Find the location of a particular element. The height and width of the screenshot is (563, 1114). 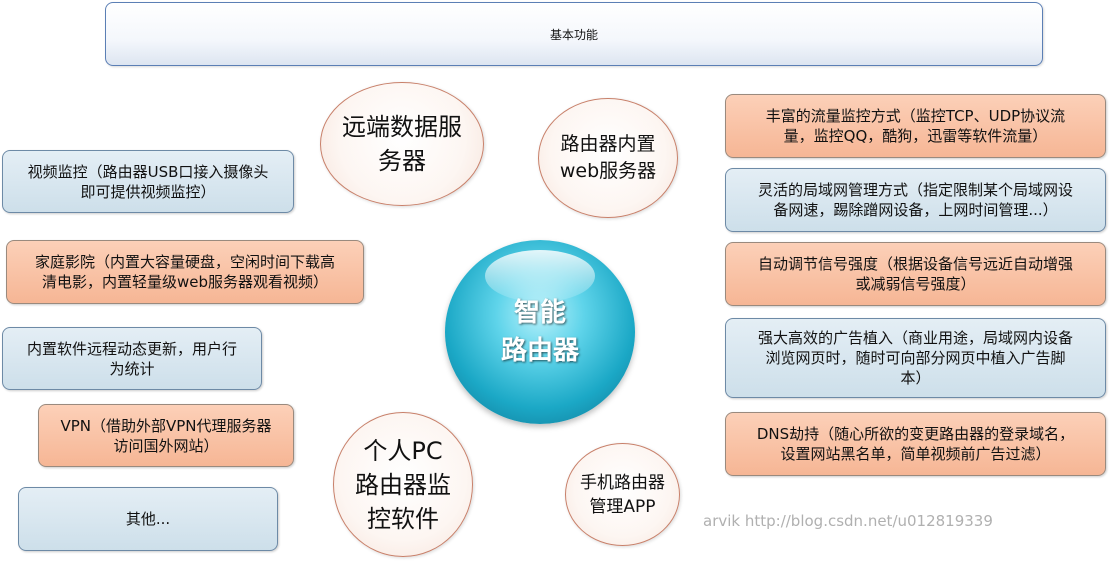

left-box-vpn: VPN（借助外部VPN代理服务器 访问国外网站） is located at coordinates (166, 435).